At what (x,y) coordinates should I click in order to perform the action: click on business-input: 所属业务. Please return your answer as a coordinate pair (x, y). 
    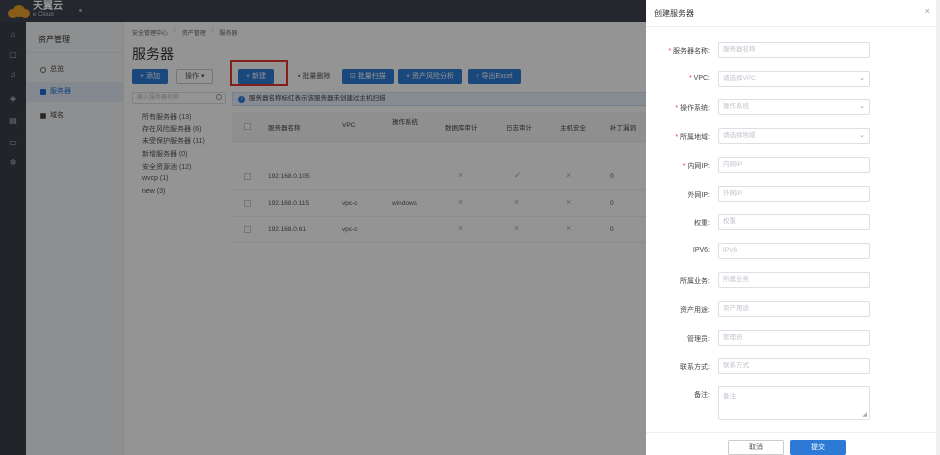
    Looking at the image, I should click on (794, 280).